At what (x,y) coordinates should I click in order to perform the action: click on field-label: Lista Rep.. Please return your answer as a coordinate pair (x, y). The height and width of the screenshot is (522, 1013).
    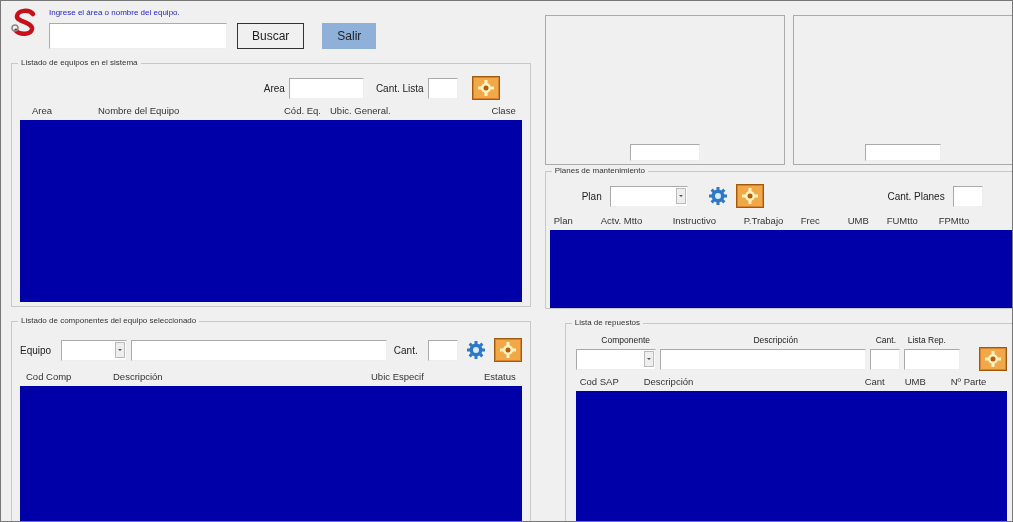
    Looking at the image, I should click on (927, 341).